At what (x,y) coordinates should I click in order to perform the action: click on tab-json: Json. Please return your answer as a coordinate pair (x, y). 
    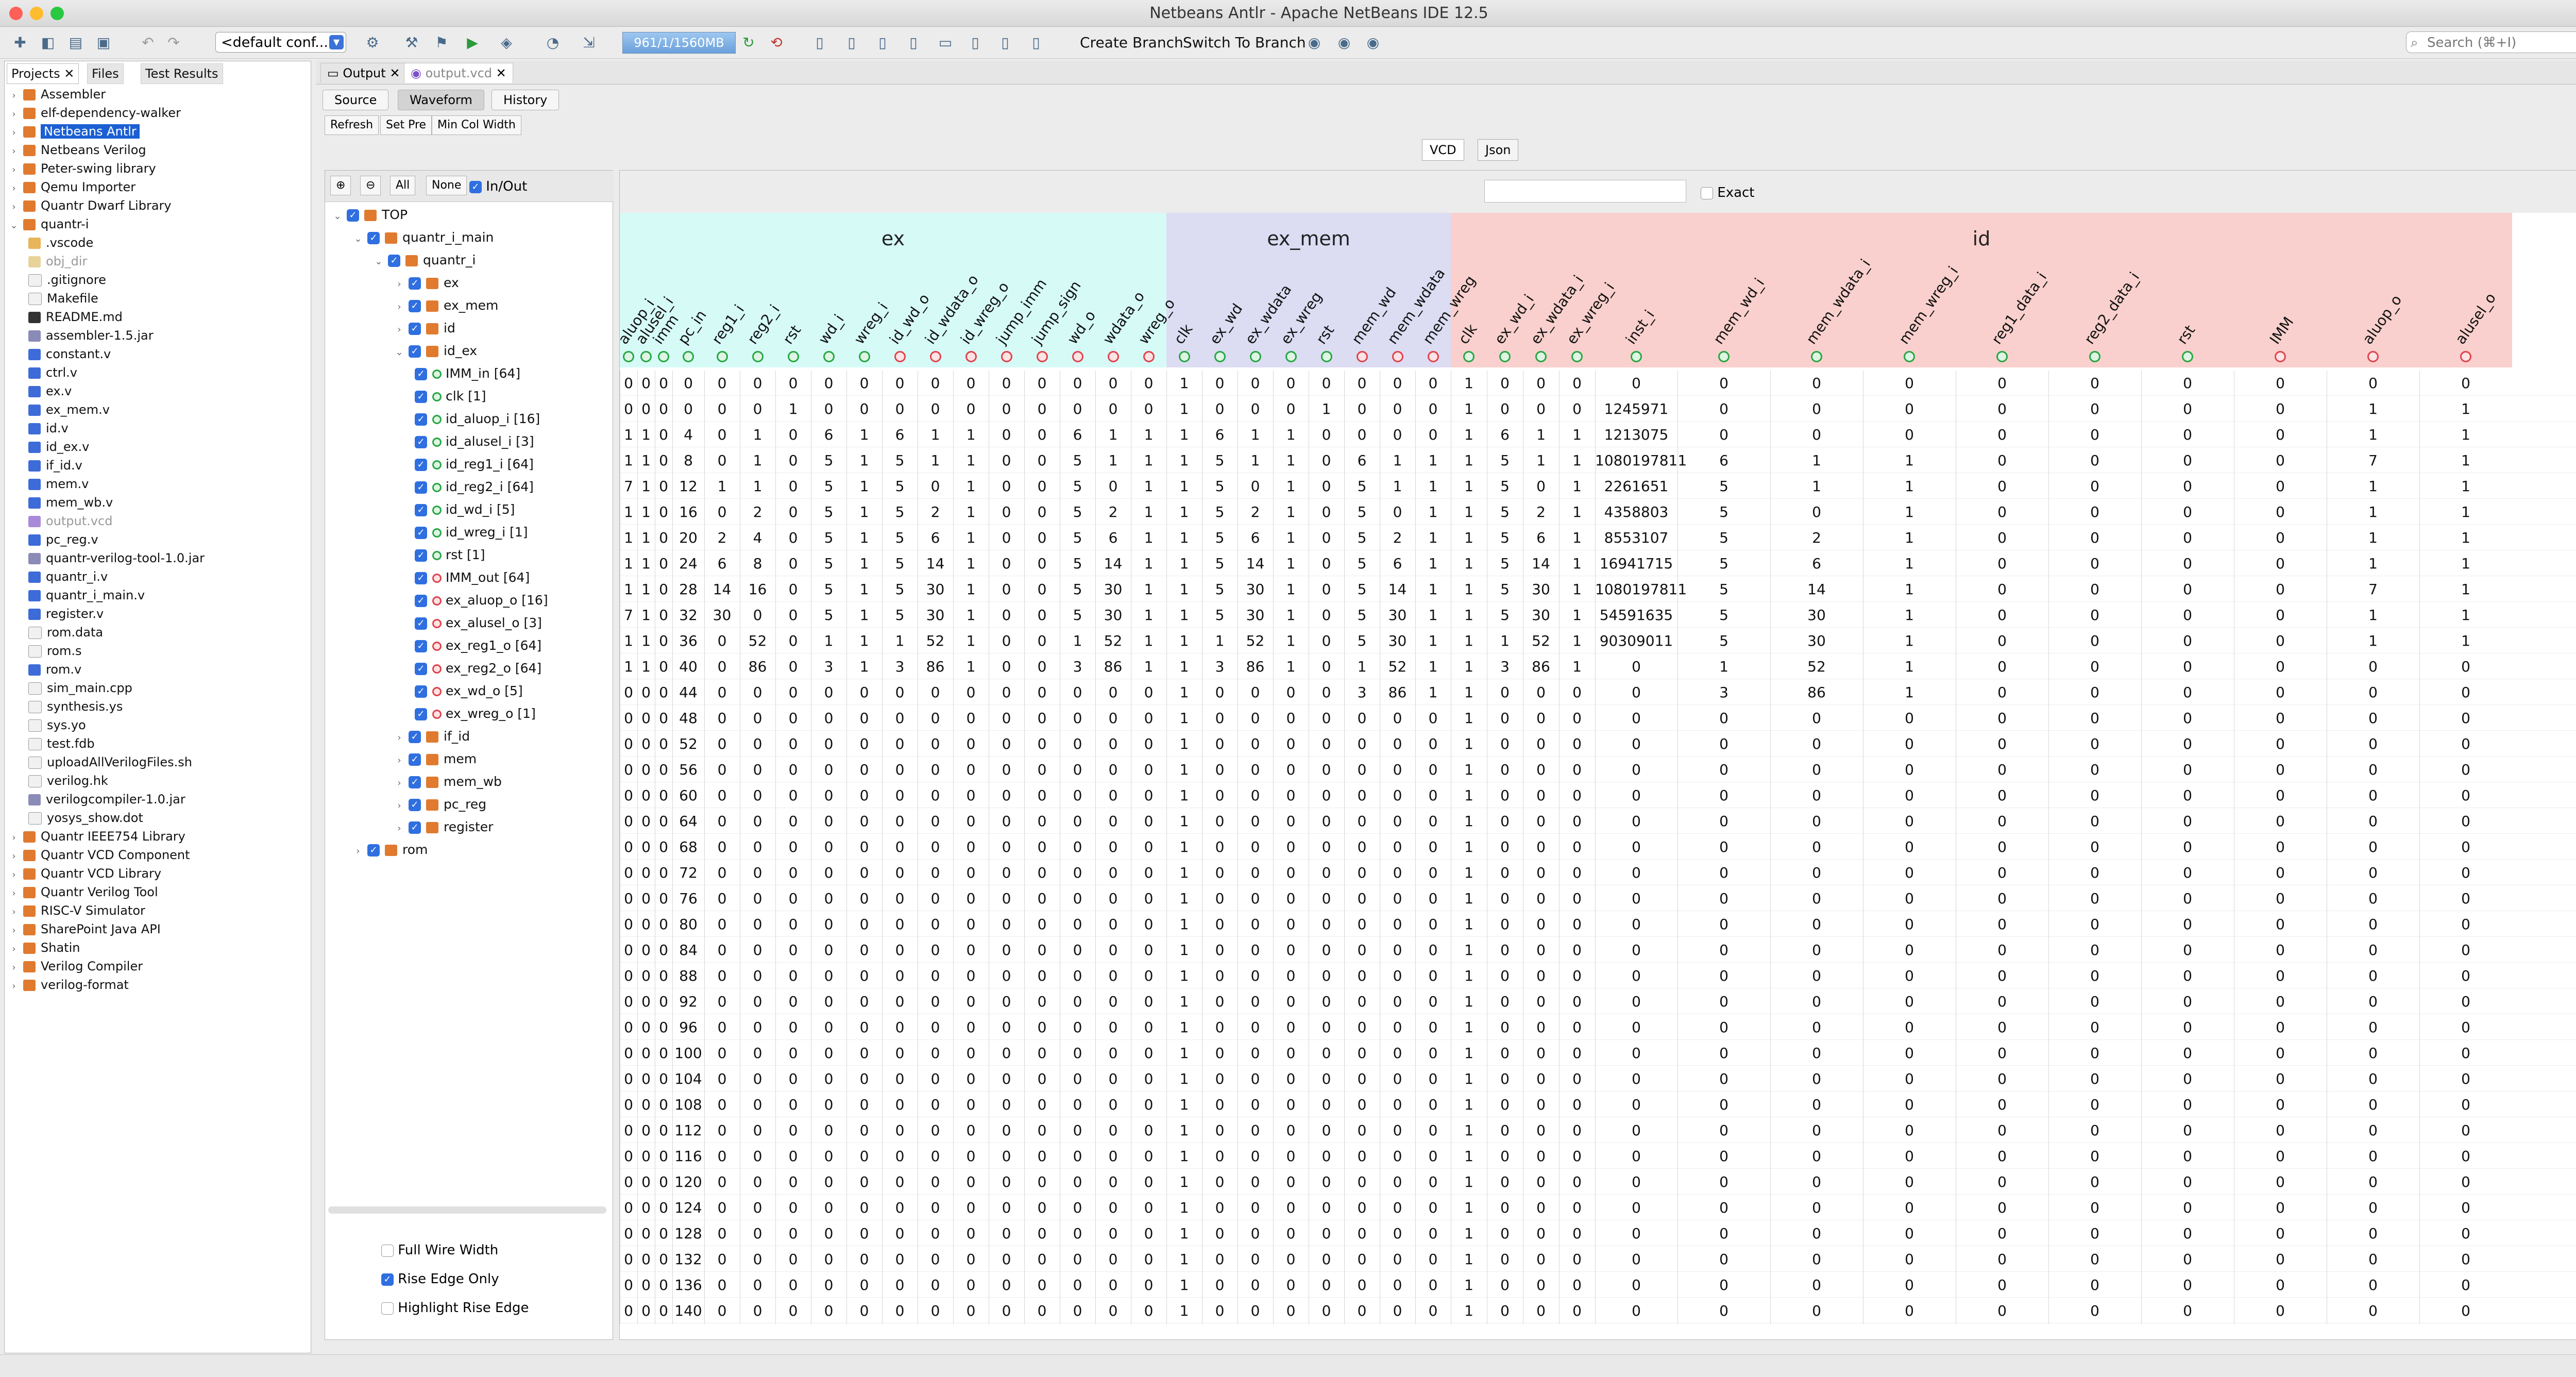
    Looking at the image, I should click on (1498, 150).